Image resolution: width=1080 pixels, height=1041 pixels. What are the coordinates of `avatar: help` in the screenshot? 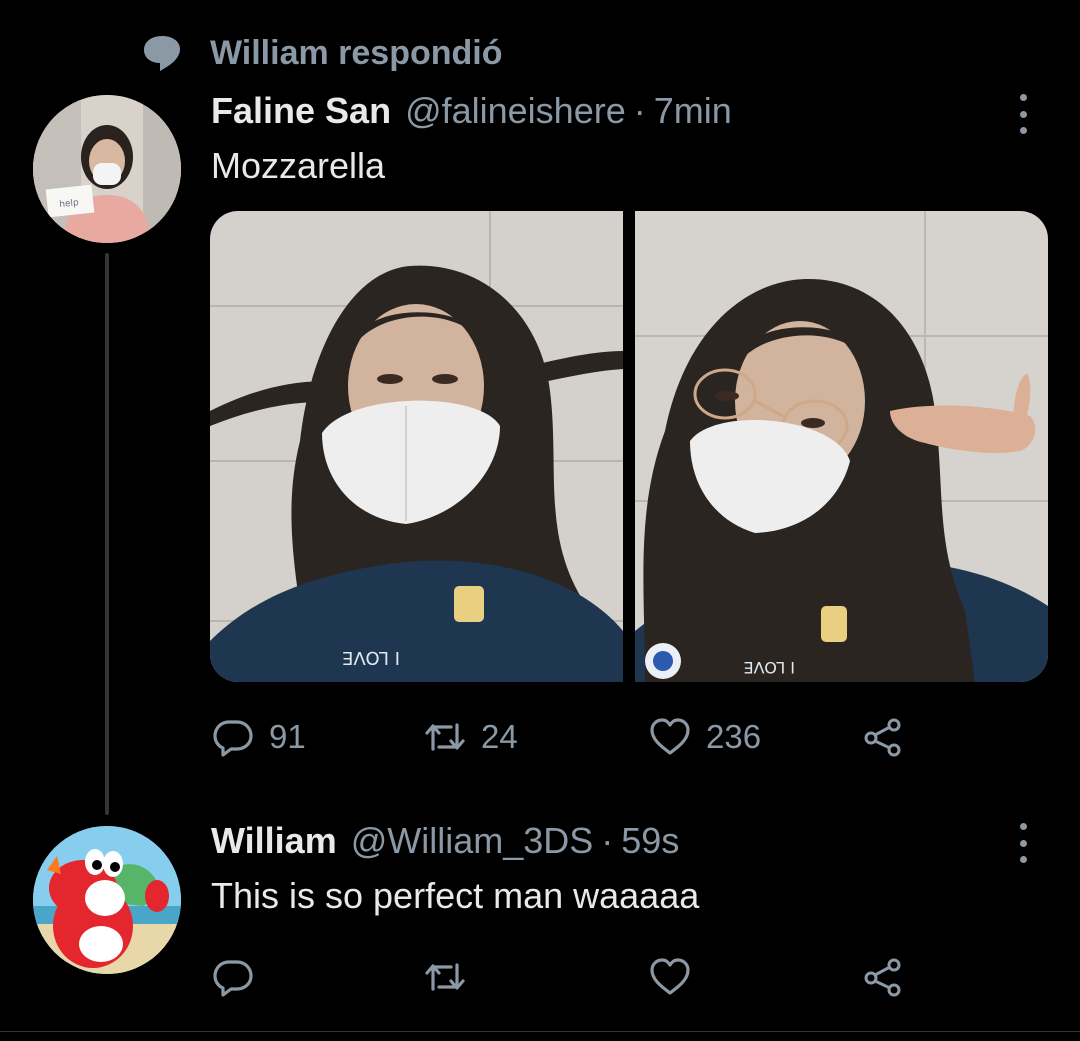 It's located at (107, 169).